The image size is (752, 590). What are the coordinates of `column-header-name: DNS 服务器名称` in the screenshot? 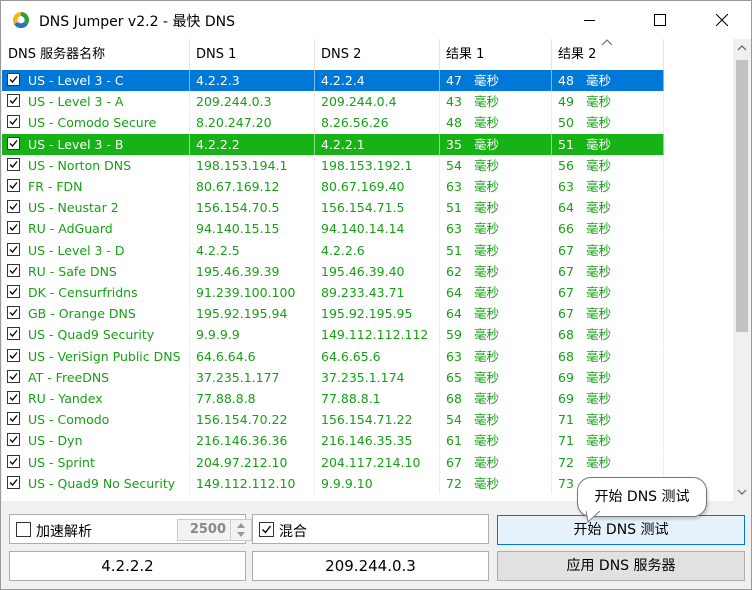 It's located at (96, 54).